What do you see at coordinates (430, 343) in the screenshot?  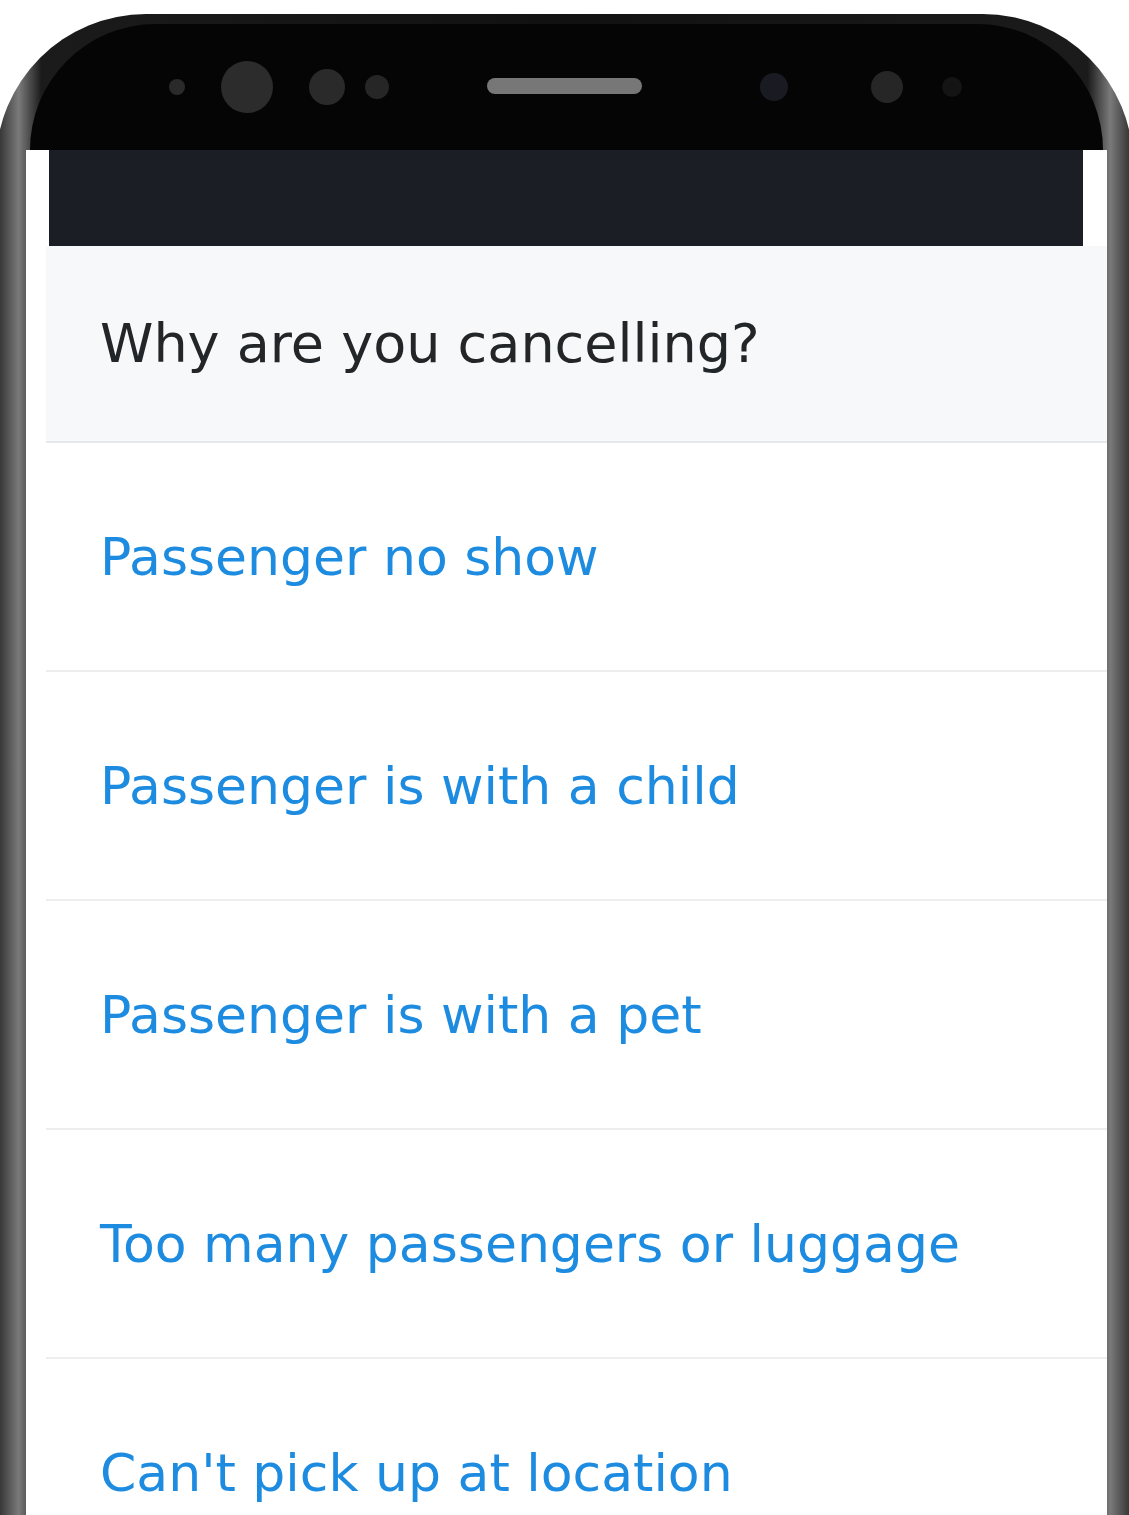 I see `dialog-title: Why are you cancelling?` at bounding box center [430, 343].